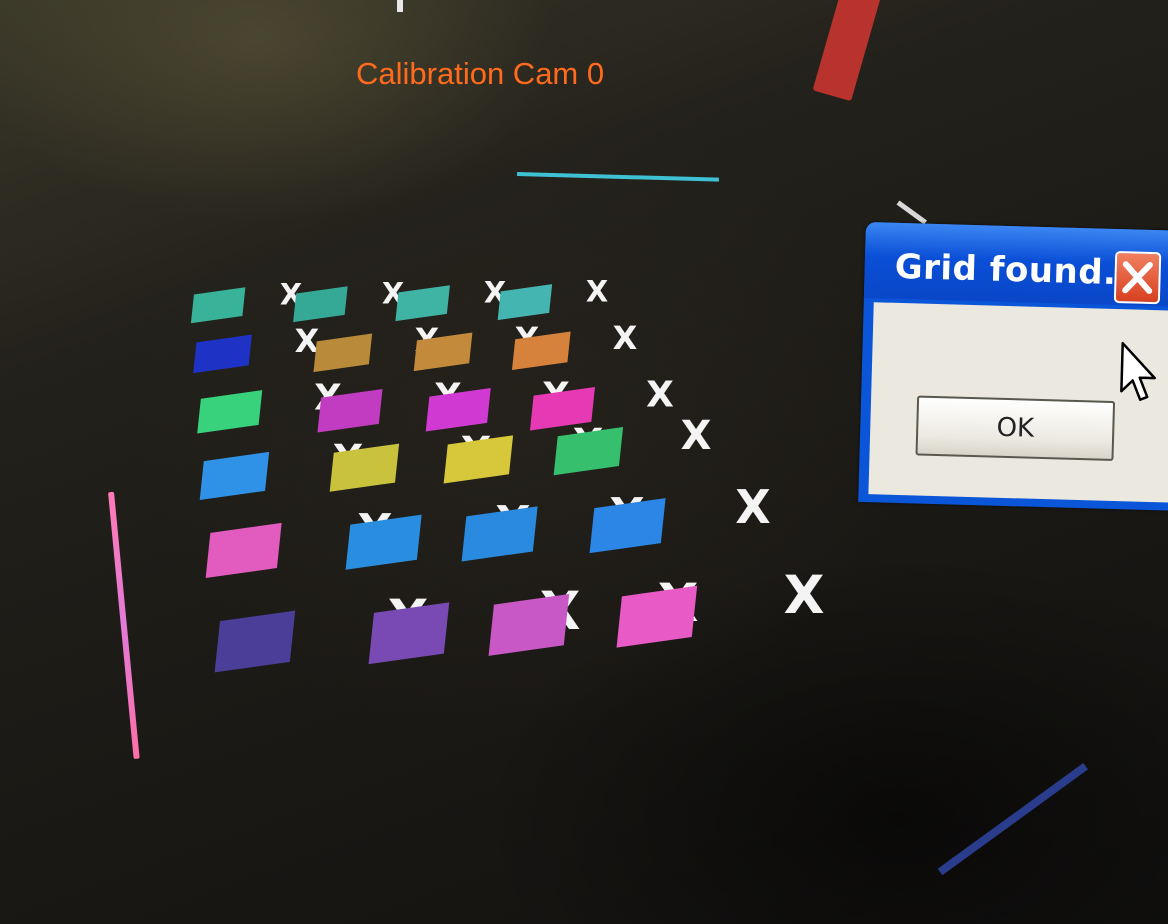 The width and height of the screenshot is (1168, 924). Describe the element at coordinates (1138, 371) in the screenshot. I see `mouse-pointer-icon` at that location.